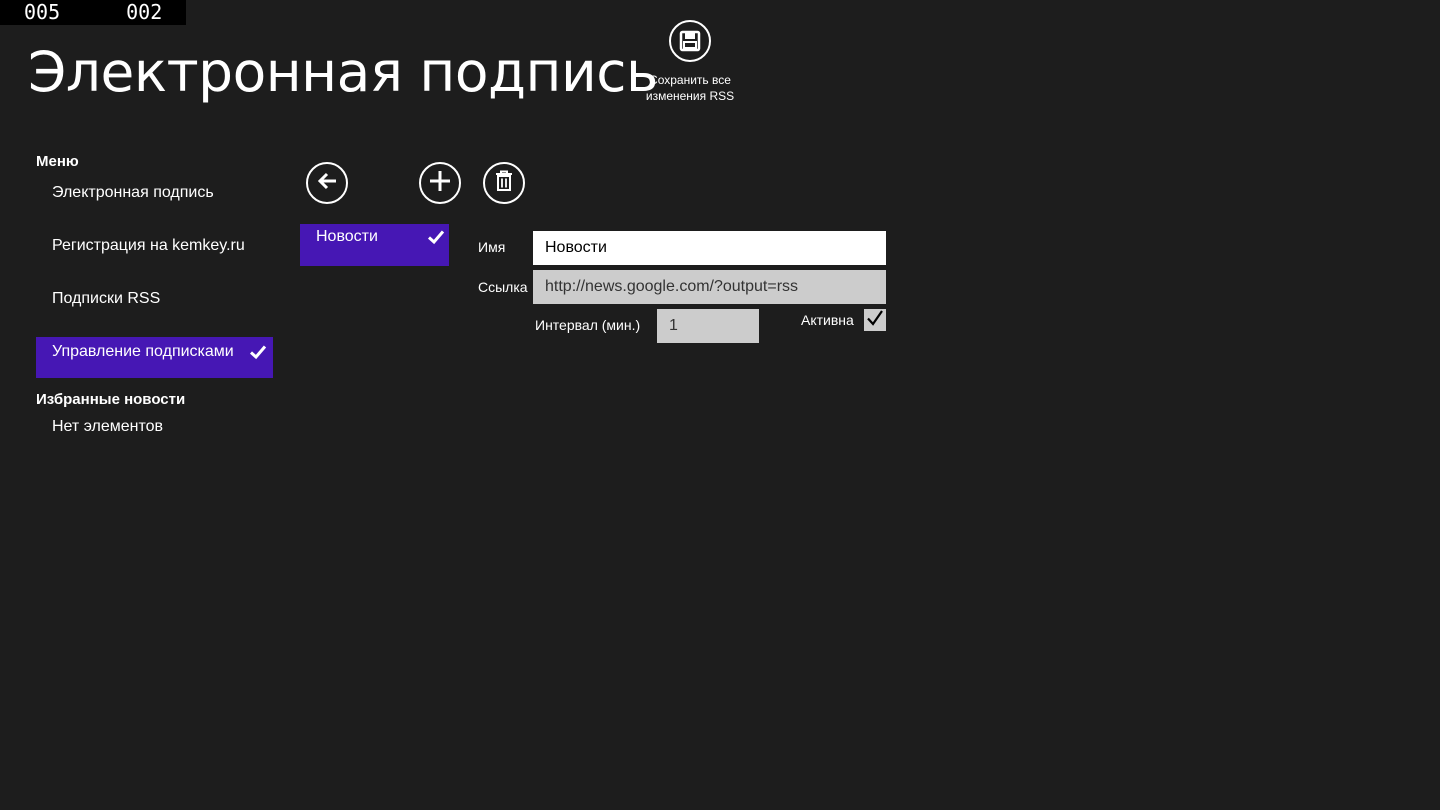 Image resolution: width=1440 pixels, height=810 pixels. I want to click on sidebar-item-label: Электронная подпись, so click(133, 192).